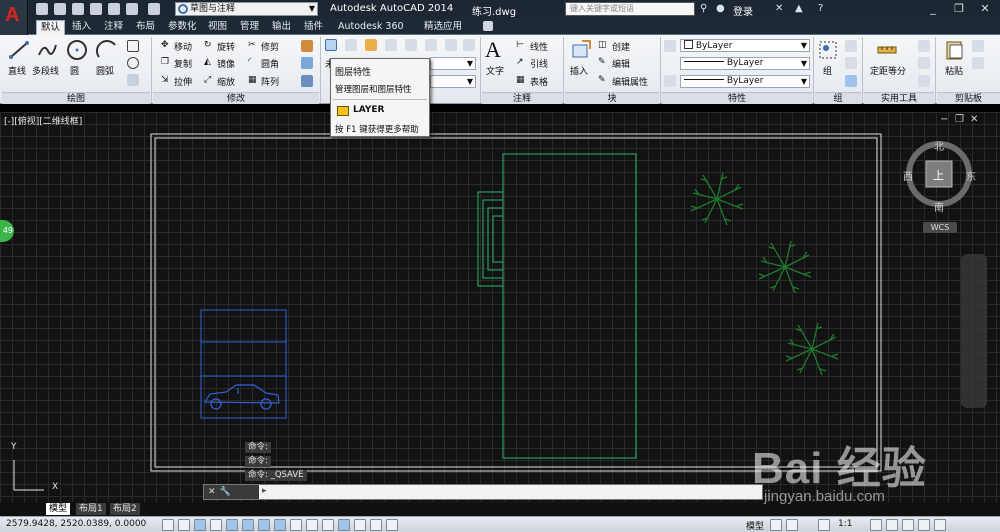 Image resolution: width=1000 pixels, height=532 pixels. What do you see at coordinates (453, 63) in the screenshot?
I see `layer-dropdown: ▼` at bounding box center [453, 63].